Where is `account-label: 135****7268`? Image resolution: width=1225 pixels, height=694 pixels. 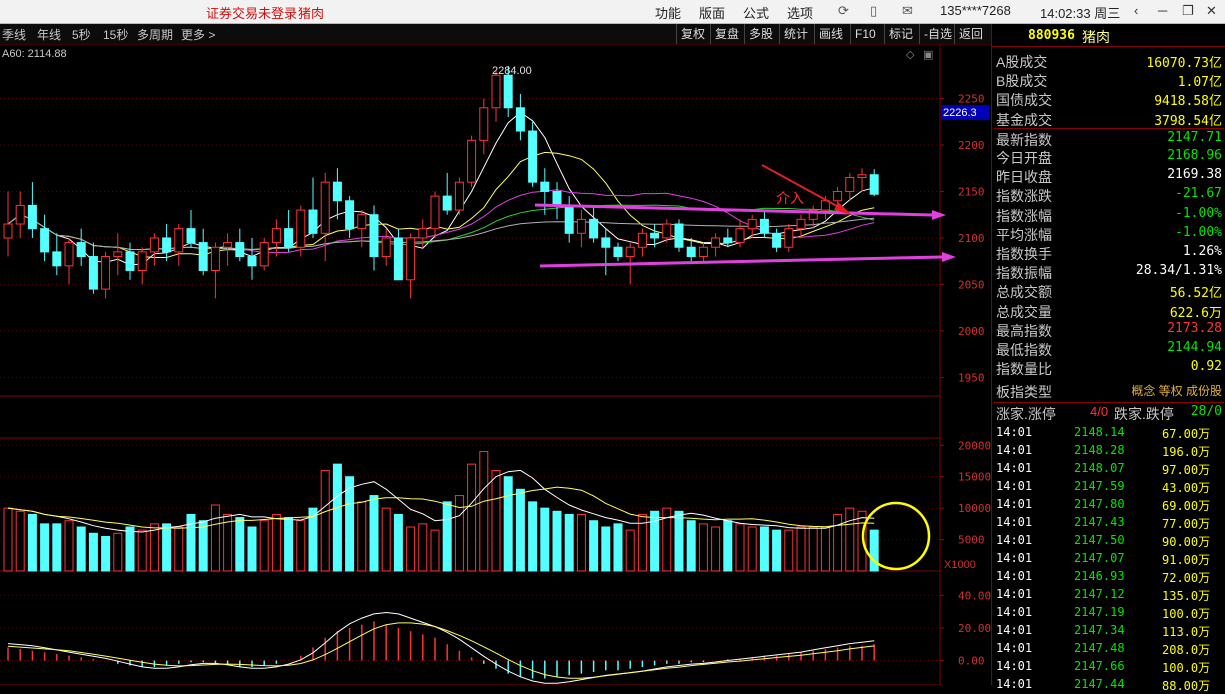
account-label: 135****7268 is located at coordinates (975, 10).